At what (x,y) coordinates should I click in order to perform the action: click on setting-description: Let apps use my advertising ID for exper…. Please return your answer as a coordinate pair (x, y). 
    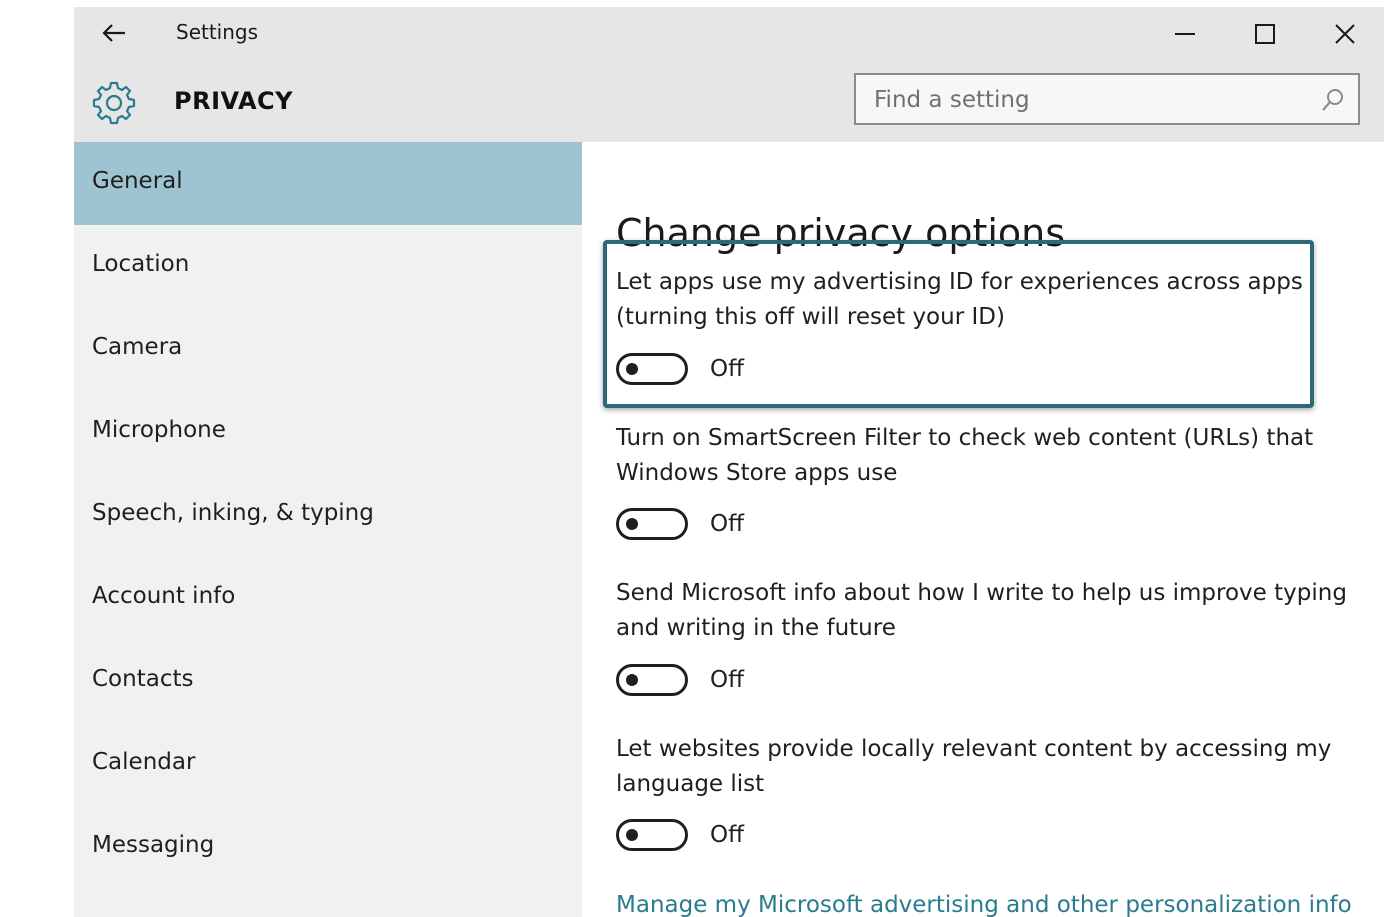
    Looking at the image, I should click on (959, 299).